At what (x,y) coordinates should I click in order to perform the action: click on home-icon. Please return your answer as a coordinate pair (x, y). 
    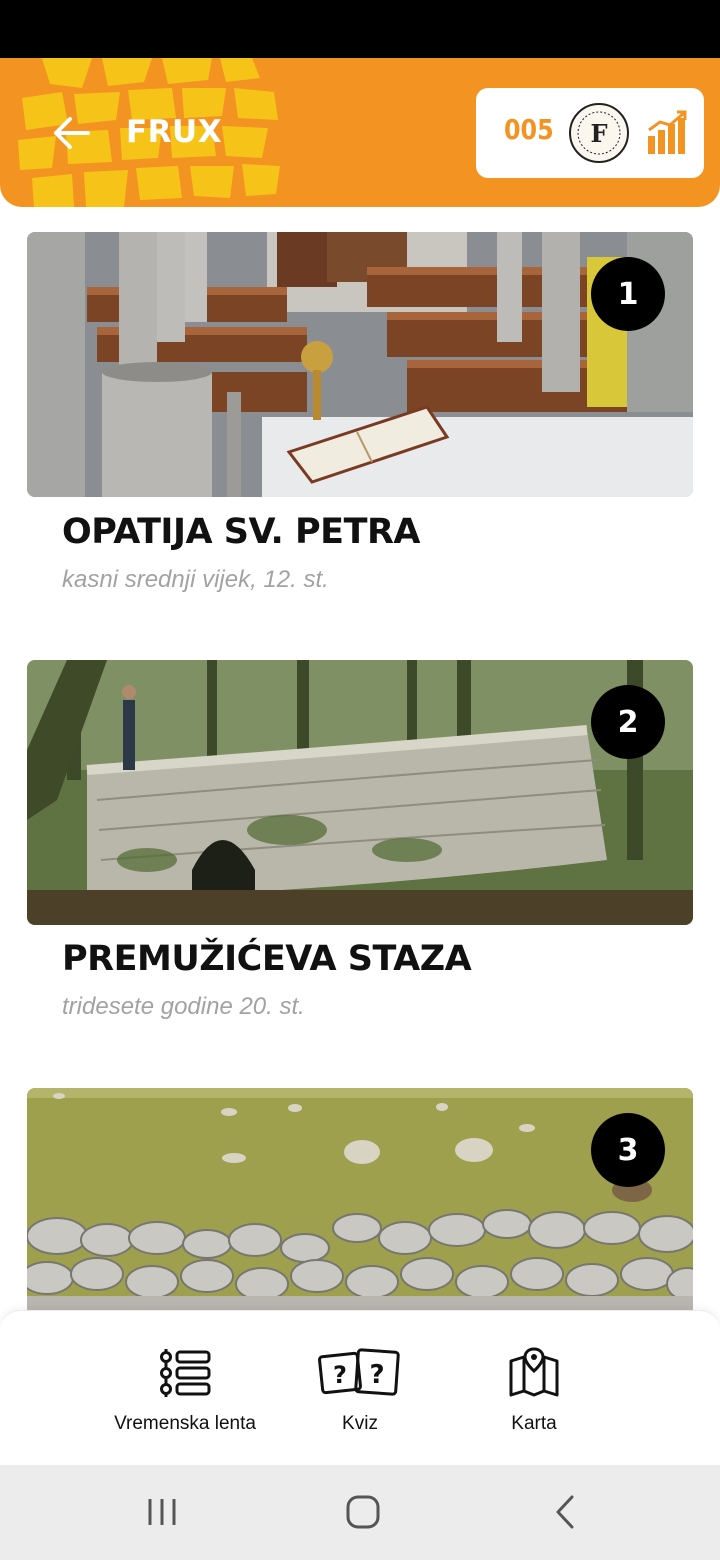
    Looking at the image, I should click on (363, 1512).